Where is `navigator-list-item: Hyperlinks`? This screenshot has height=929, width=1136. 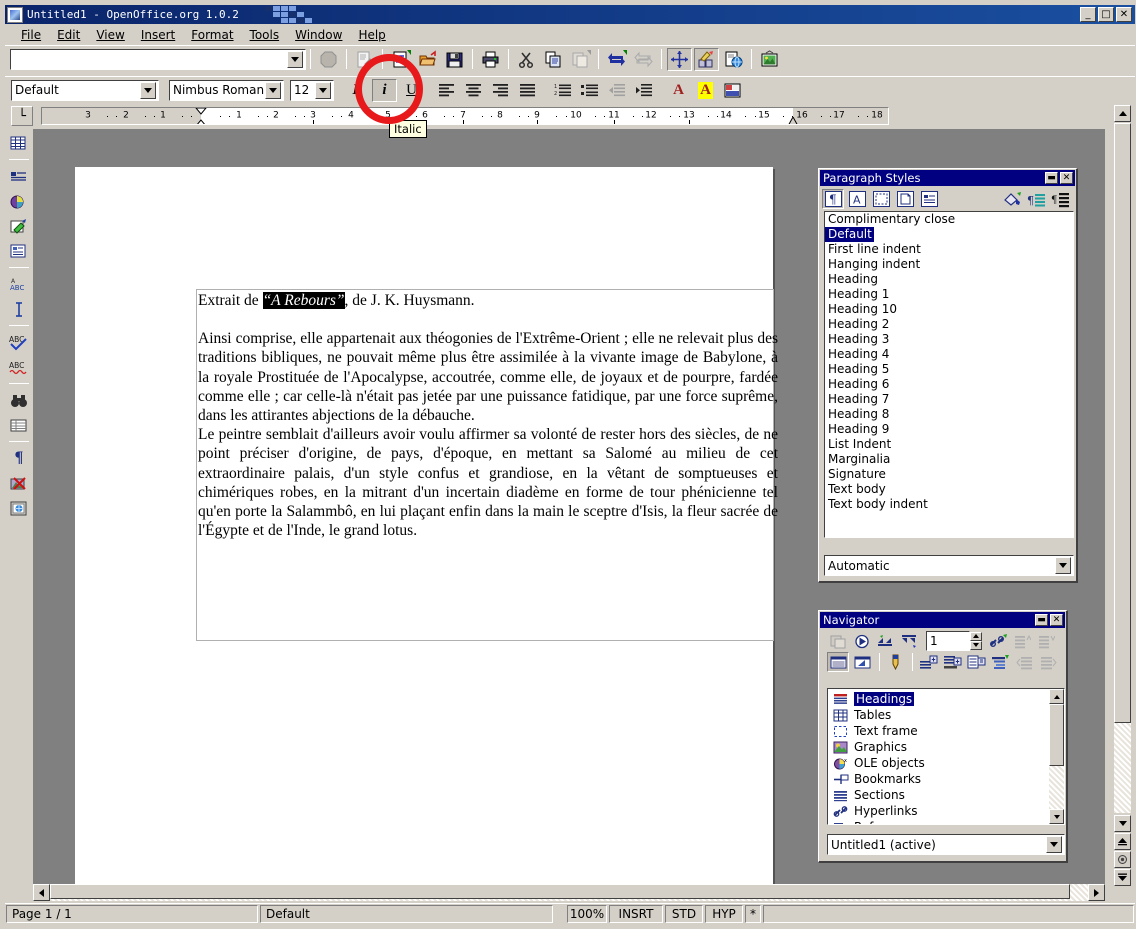 navigator-list-item: Hyperlinks is located at coordinates (938, 811).